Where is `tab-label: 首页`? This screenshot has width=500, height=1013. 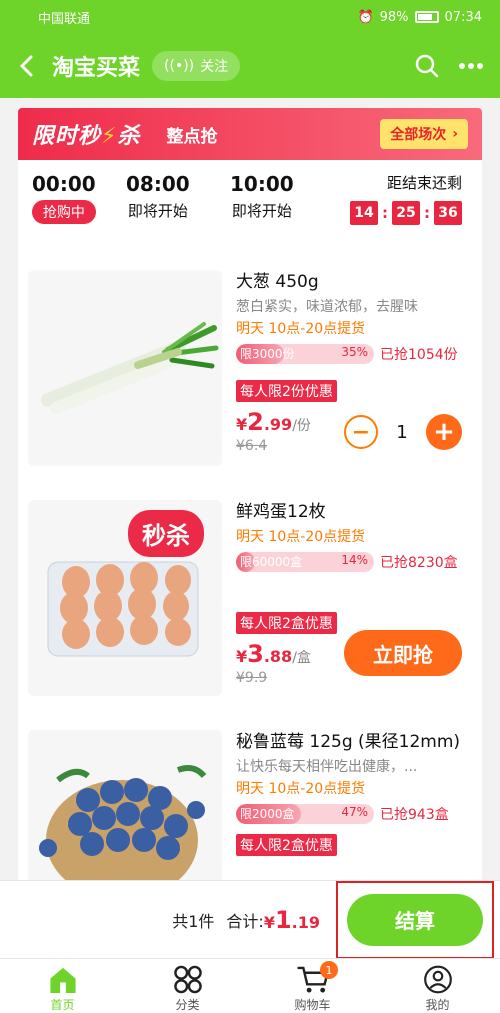
tab-label: 首页 is located at coordinates (62, 1005).